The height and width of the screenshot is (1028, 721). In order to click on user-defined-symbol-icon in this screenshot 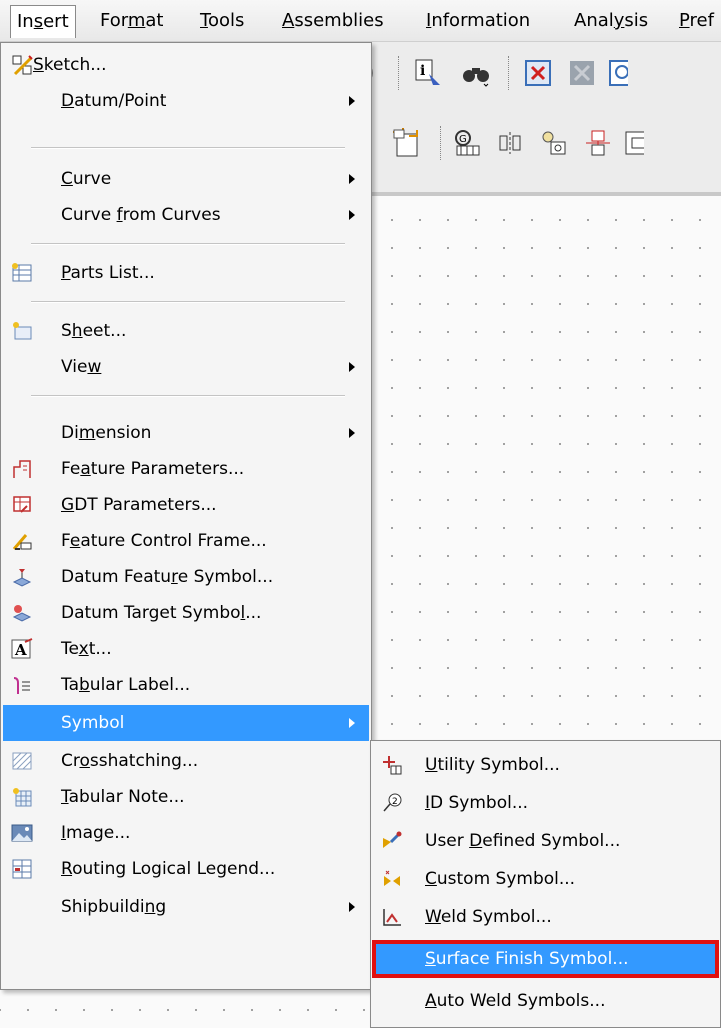, I will do `click(392, 841)`.